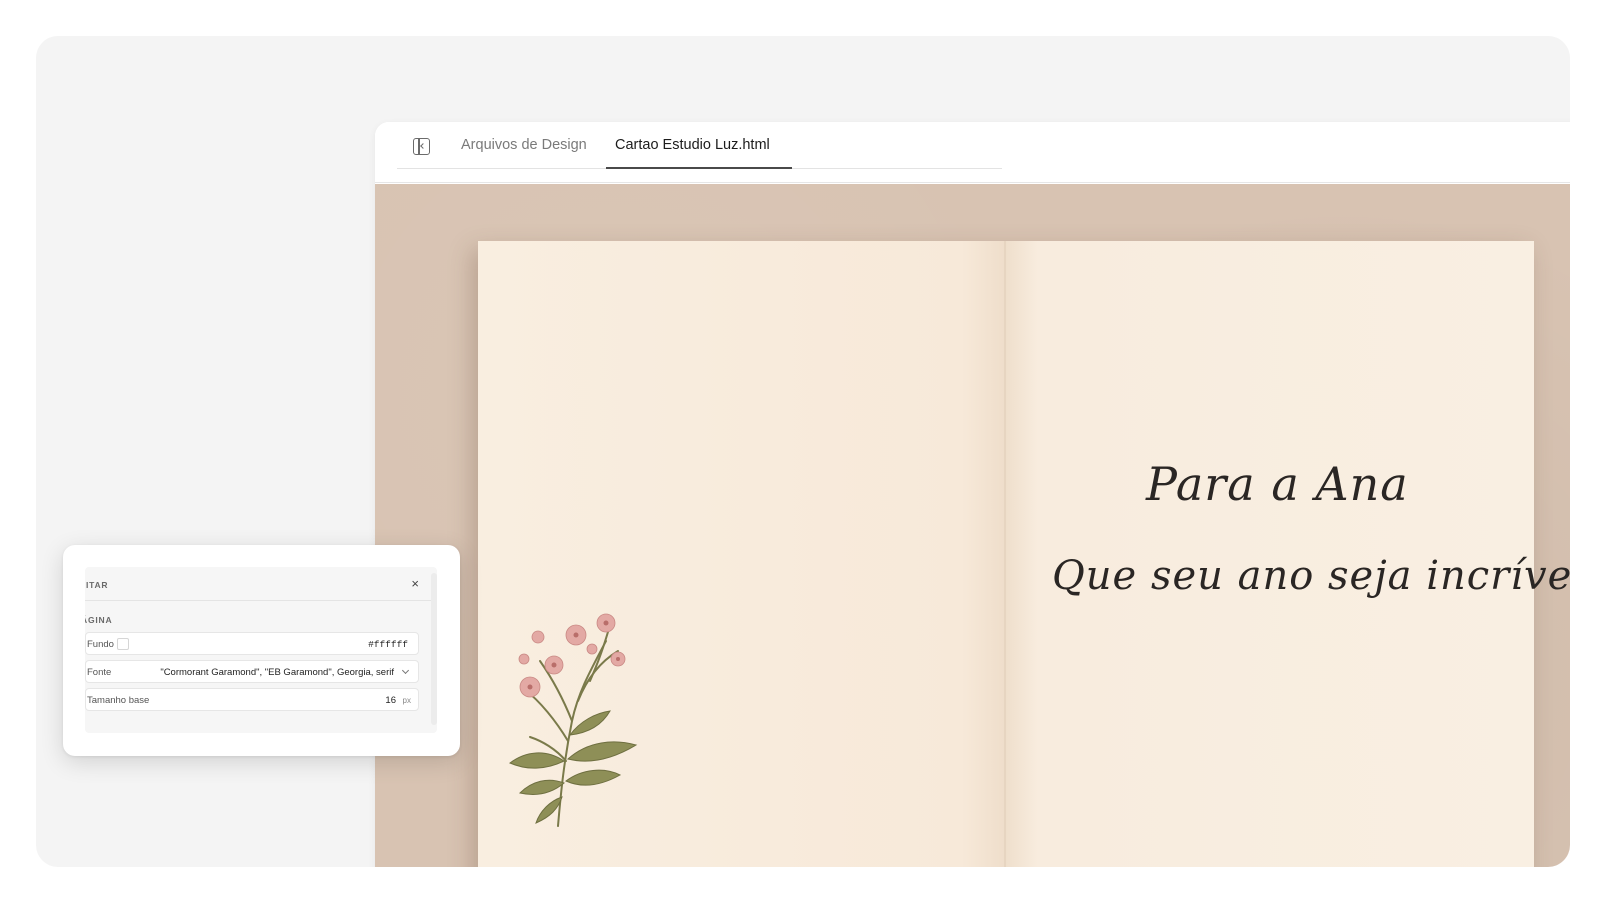  I want to click on background-label: Fundo, so click(100, 644).